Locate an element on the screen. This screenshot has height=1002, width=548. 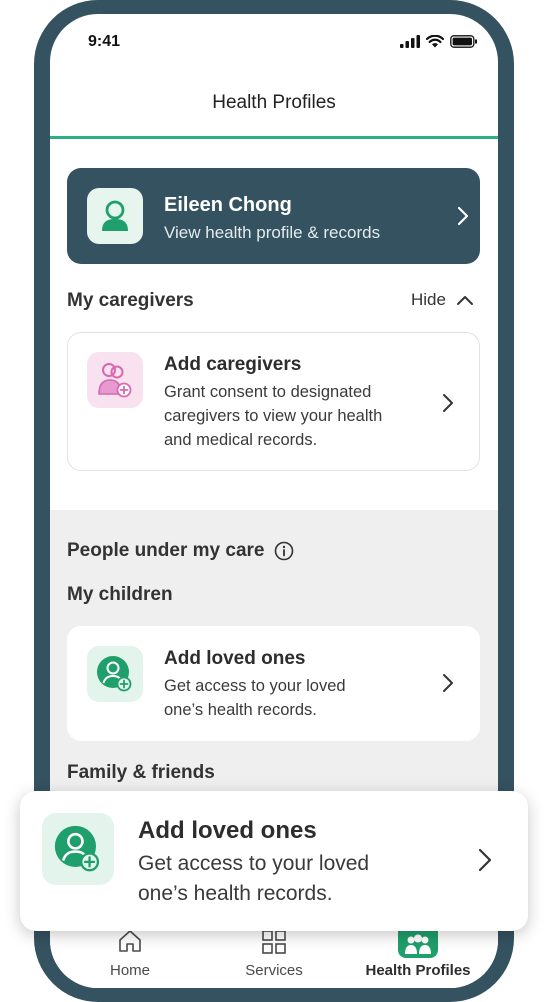
wifi-icon is located at coordinates (435, 41).